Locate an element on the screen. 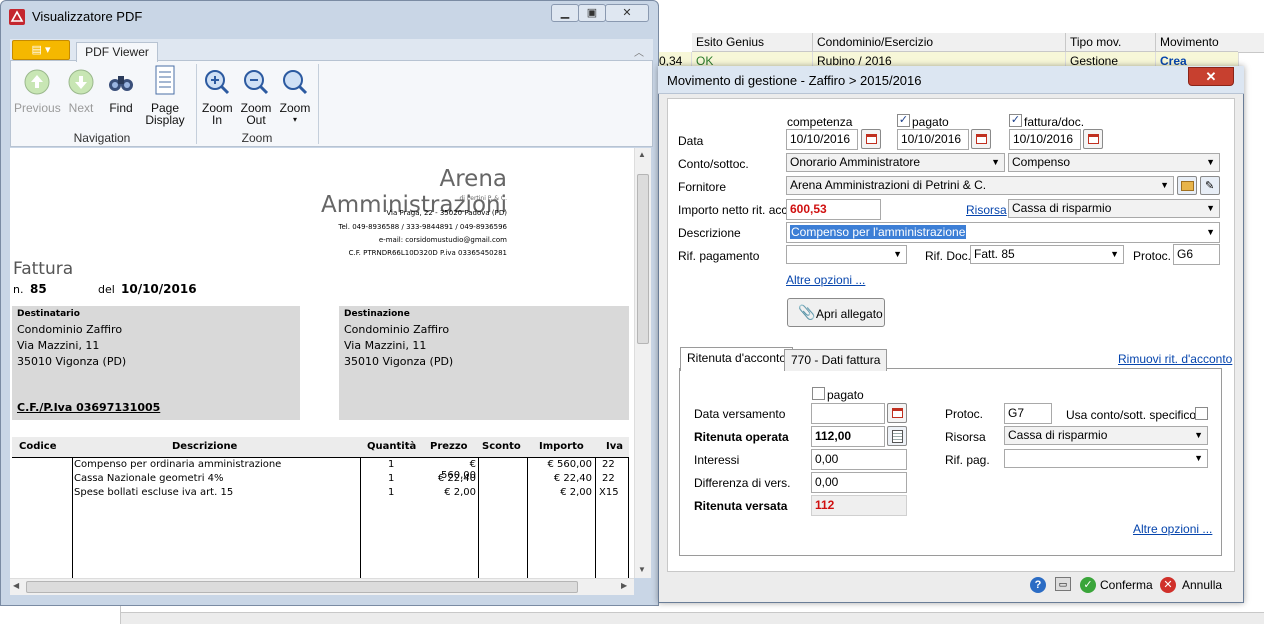 Image resolution: width=1264 pixels, height=624 pixels. help-icon: ? is located at coordinates (1038, 585).